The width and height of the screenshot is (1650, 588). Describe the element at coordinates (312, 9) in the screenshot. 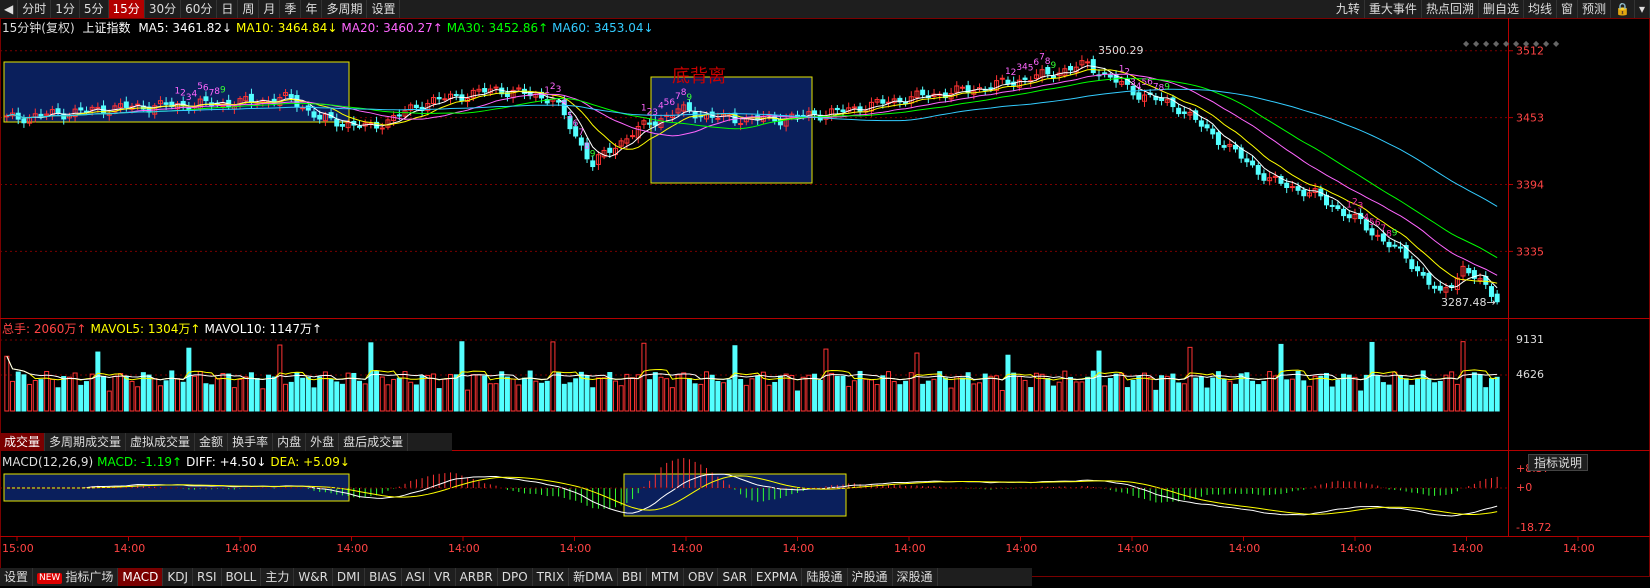

I see `period-button-10: 年` at that location.